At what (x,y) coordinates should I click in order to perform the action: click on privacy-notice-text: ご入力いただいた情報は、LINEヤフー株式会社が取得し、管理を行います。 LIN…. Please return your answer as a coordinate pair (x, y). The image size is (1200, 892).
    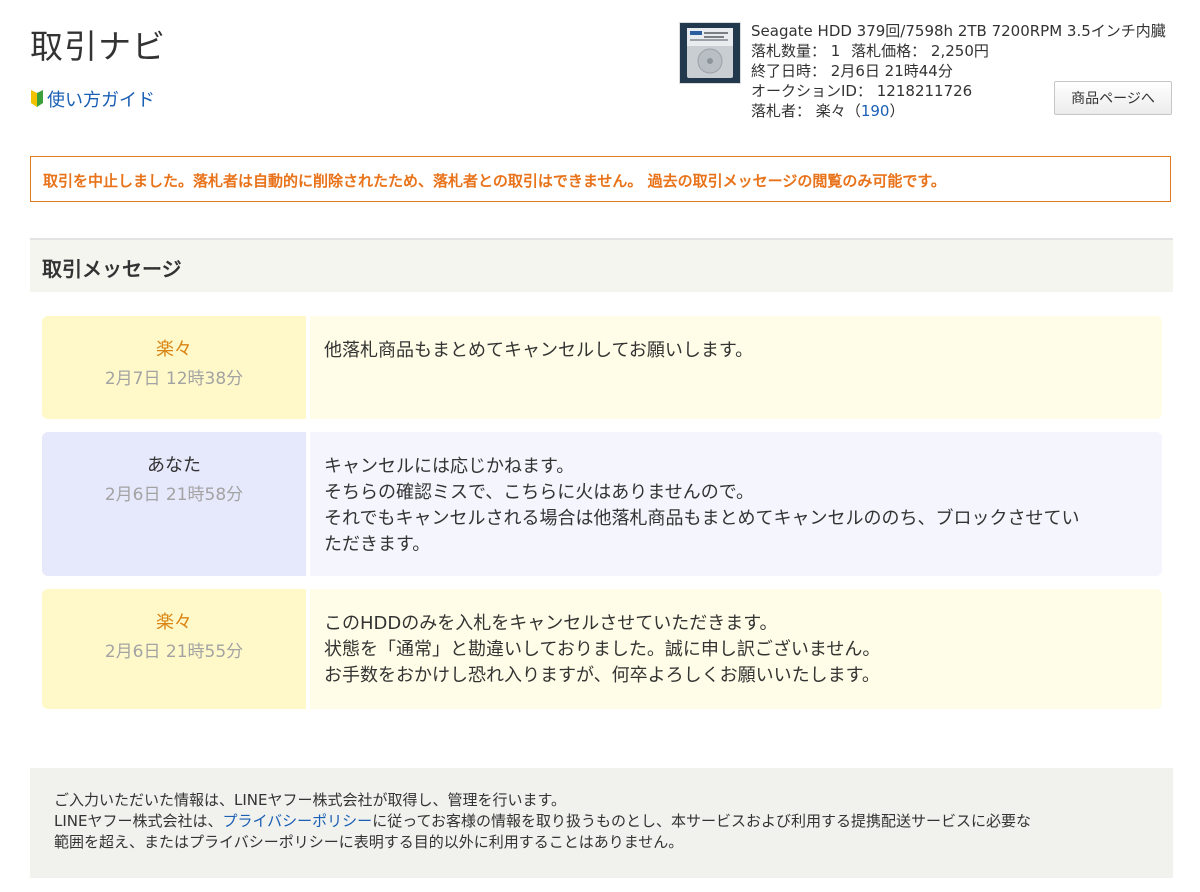
    Looking at the image, I should click on (542, 821).